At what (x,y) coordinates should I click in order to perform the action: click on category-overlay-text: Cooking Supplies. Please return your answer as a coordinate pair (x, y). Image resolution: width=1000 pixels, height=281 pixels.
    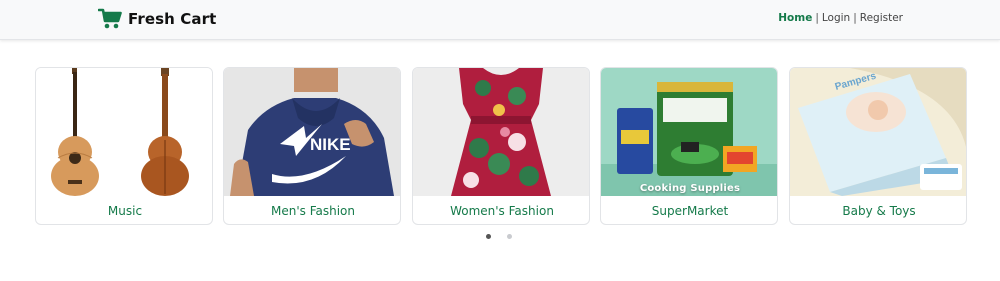
    Looking at the image, I should click on (690, 188).